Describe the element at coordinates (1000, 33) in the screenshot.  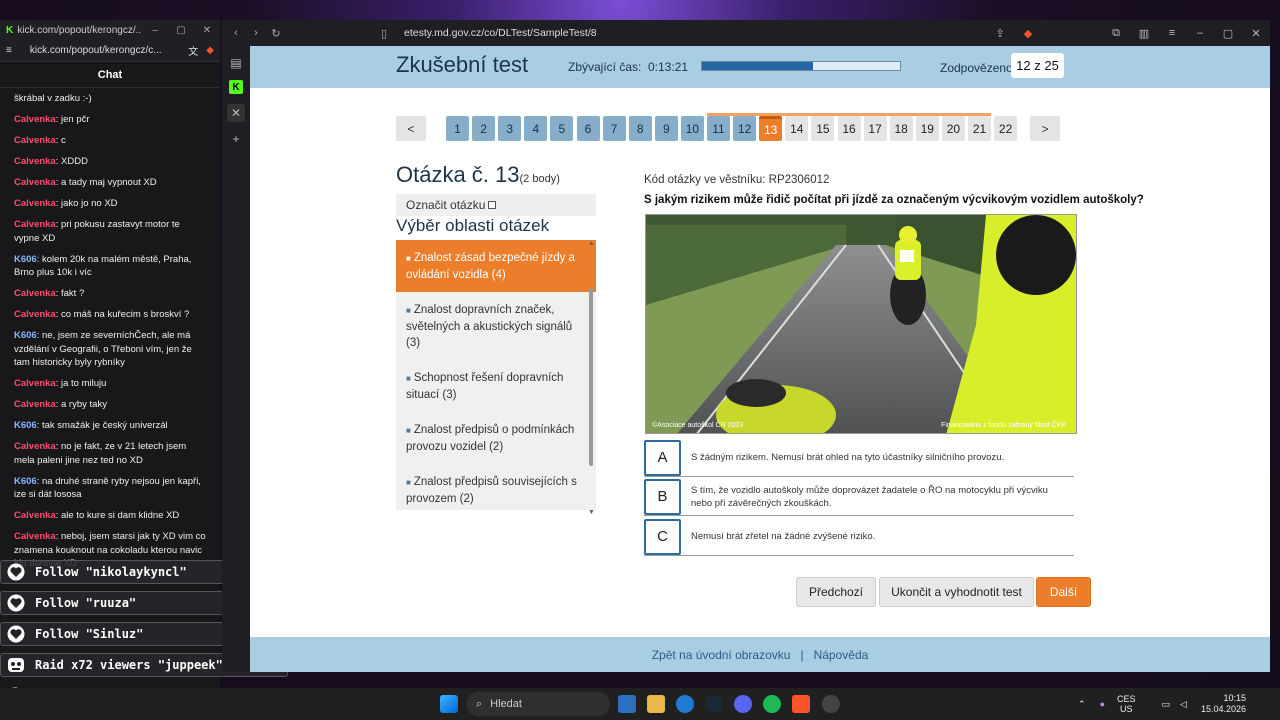
I see `share-icon: ⇪` at that location.